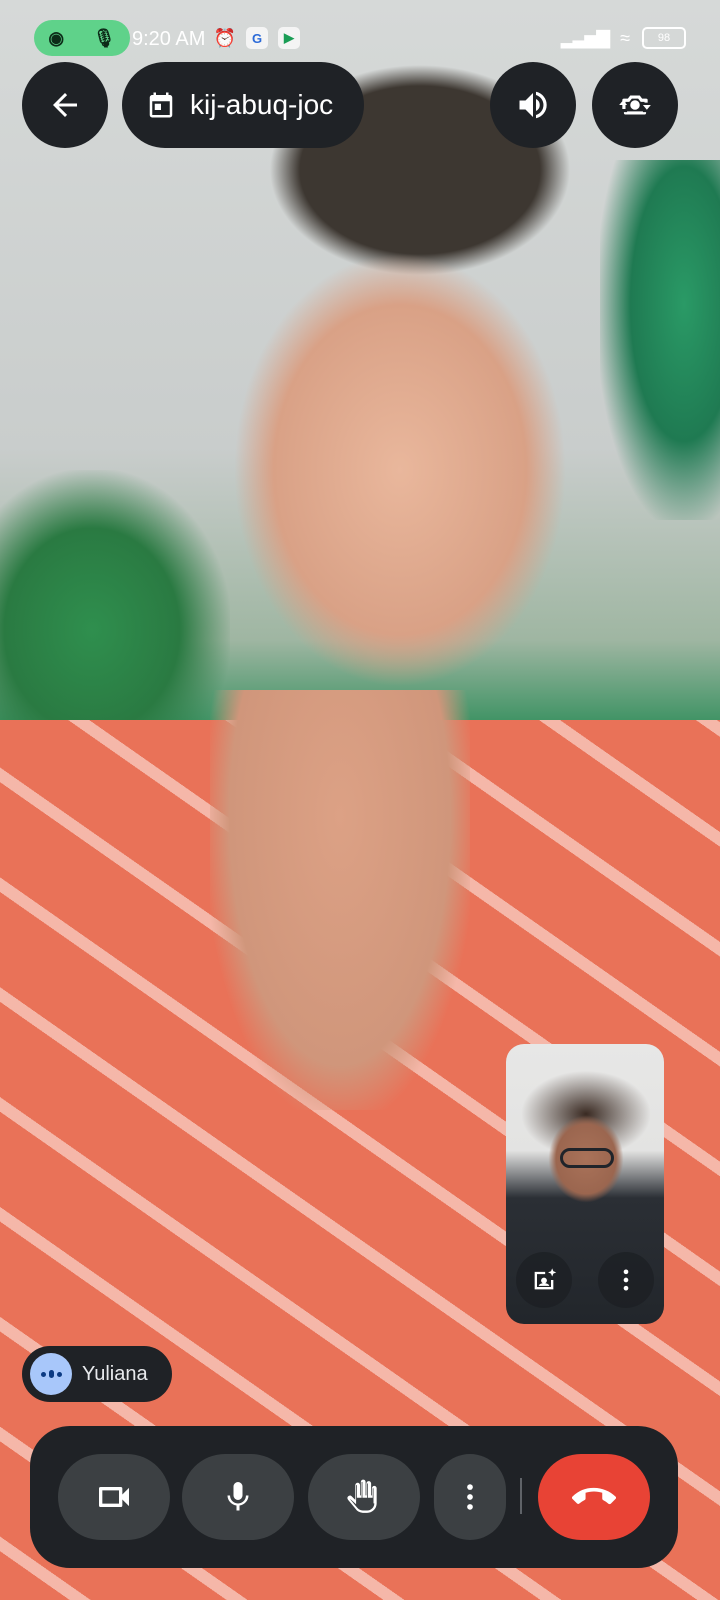 The image size is (720, 1600). I want to click on background-plant, so click(660, 340).